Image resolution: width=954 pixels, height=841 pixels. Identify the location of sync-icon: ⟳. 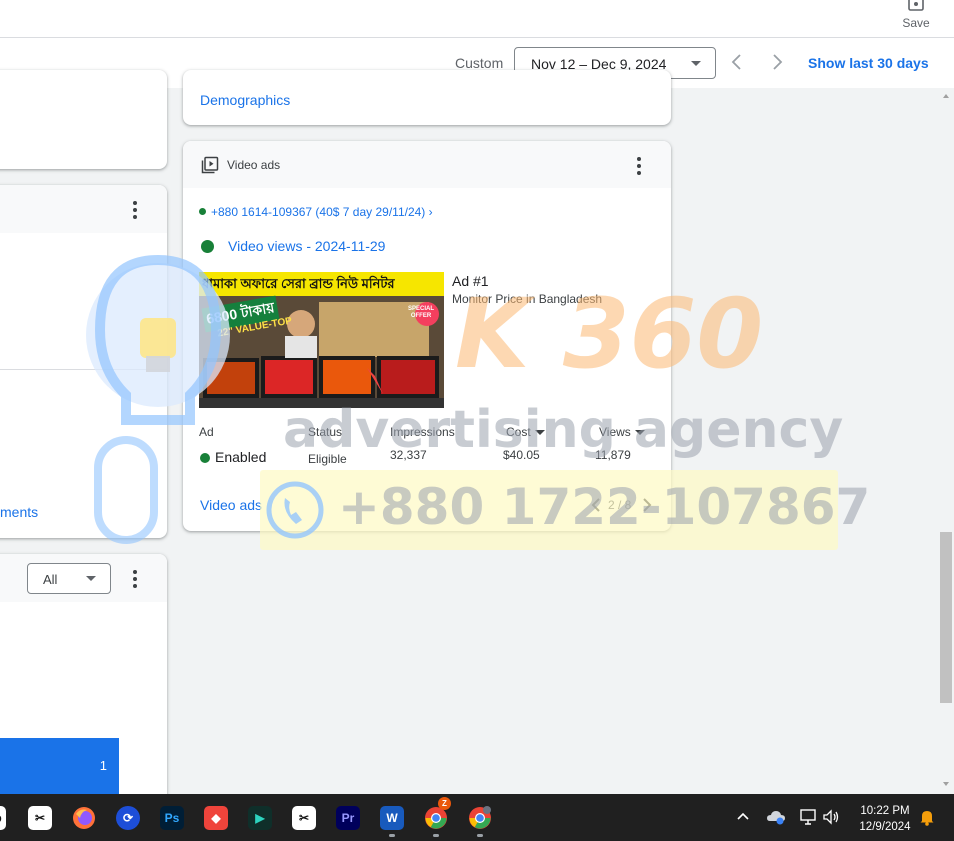
(128, 818).